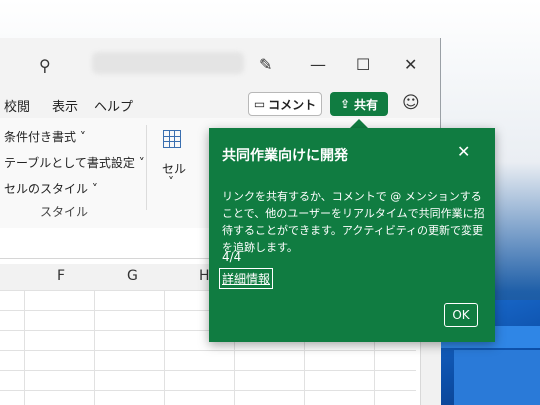  What do you see at coordinates (461, 315) in the screenshot?
I see `ok-button: OK` at bounding box center [461, 315].